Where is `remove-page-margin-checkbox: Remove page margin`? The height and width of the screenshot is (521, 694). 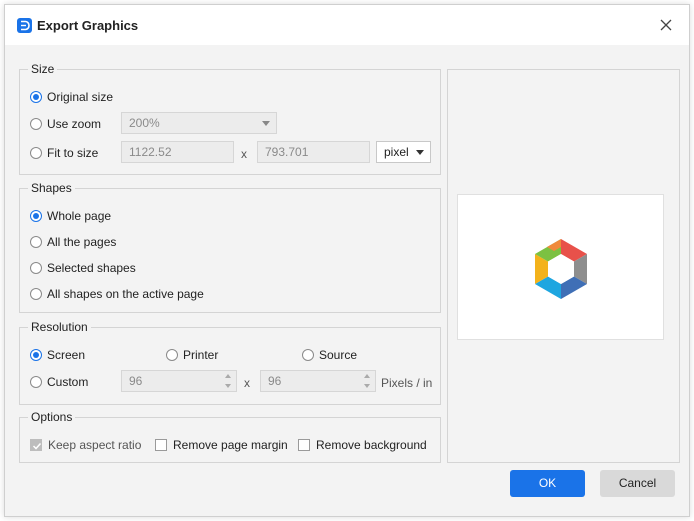 remove-page-margin-checkbox: Remove page margin is located at coordinates (221, 445).